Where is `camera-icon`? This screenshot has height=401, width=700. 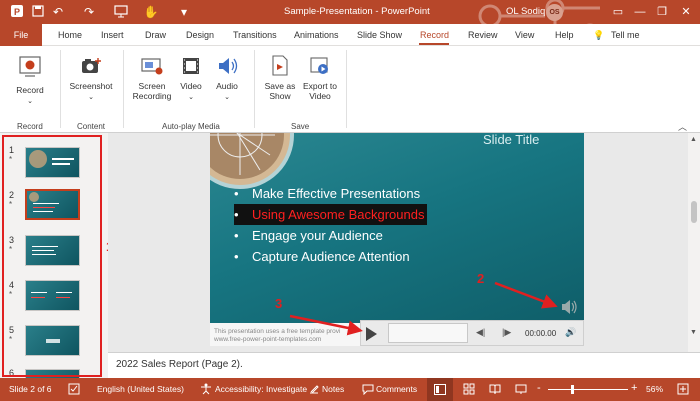
camera-icon is located at coordinates (91, 65).